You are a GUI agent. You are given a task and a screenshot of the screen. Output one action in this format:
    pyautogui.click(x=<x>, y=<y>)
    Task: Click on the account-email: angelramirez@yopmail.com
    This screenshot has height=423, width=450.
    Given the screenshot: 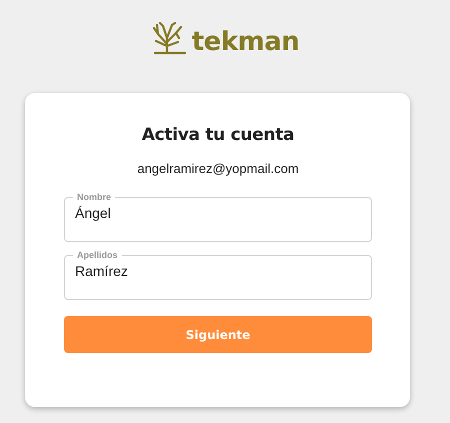 What is the action you would take?
    pyautogui.click(x=218, y=168)
    